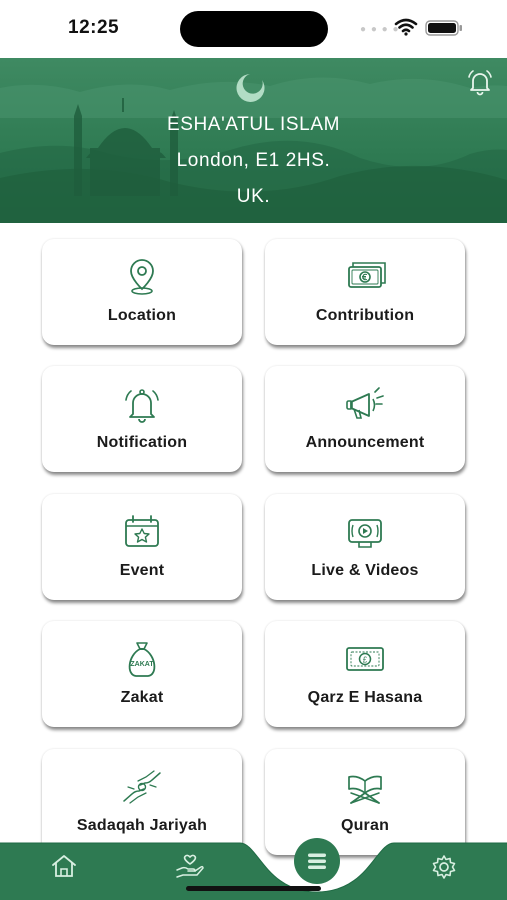 Image resolution: width=507 pixels, height=900 pixels. I want to click on announcement-card: Announcement, so click(365, 419).